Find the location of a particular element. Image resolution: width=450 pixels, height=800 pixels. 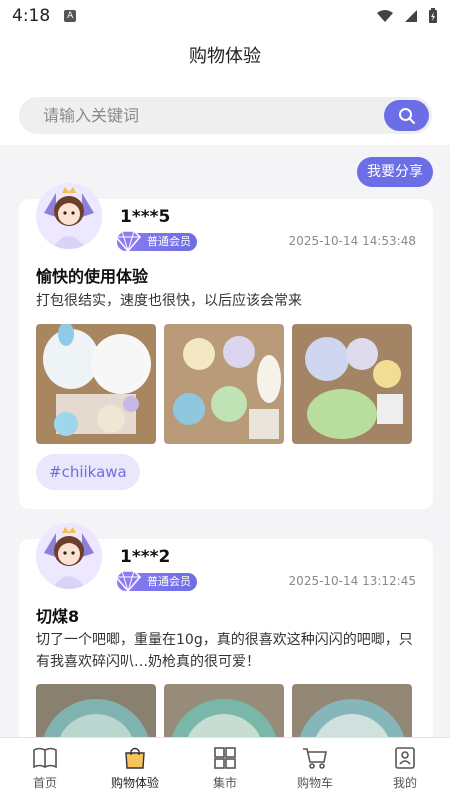

post-title: 愉快的使用体验 is located at coordinates (92, 276).